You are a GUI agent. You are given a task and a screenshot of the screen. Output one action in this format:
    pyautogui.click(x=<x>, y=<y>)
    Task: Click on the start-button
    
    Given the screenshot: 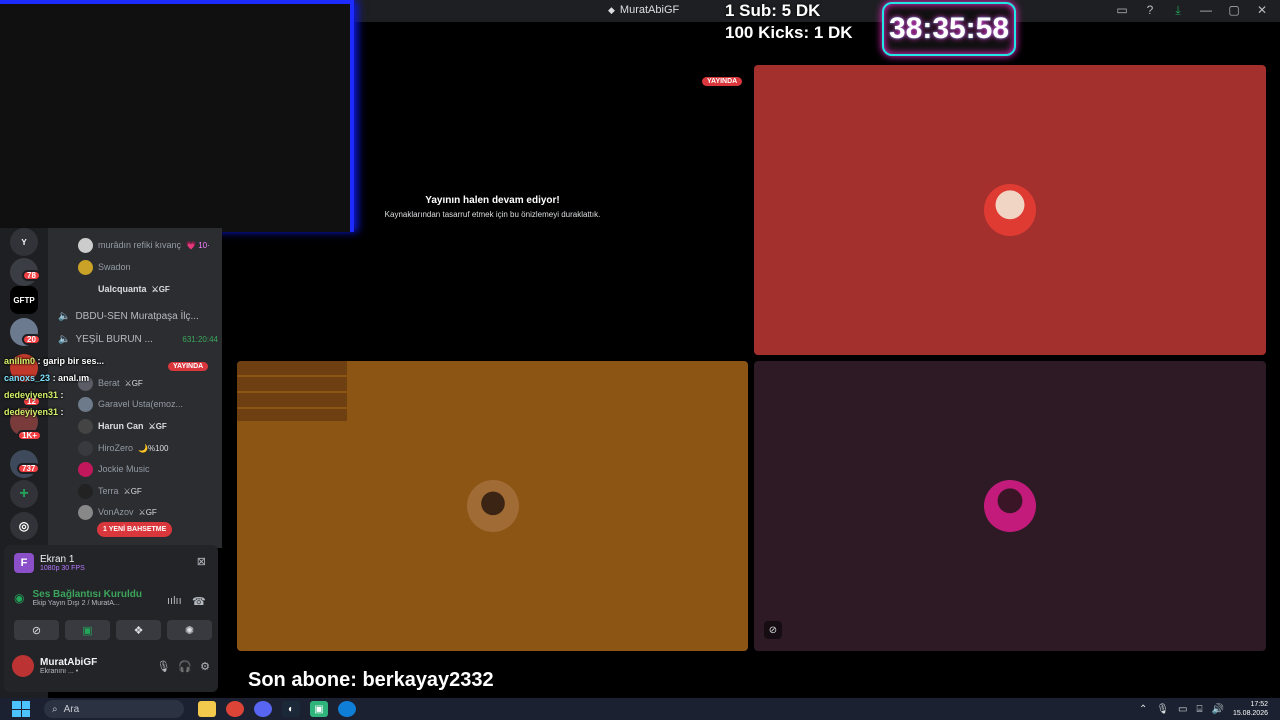 What is the action you would take?
    pyautogui.click(x=21, y=709)
    